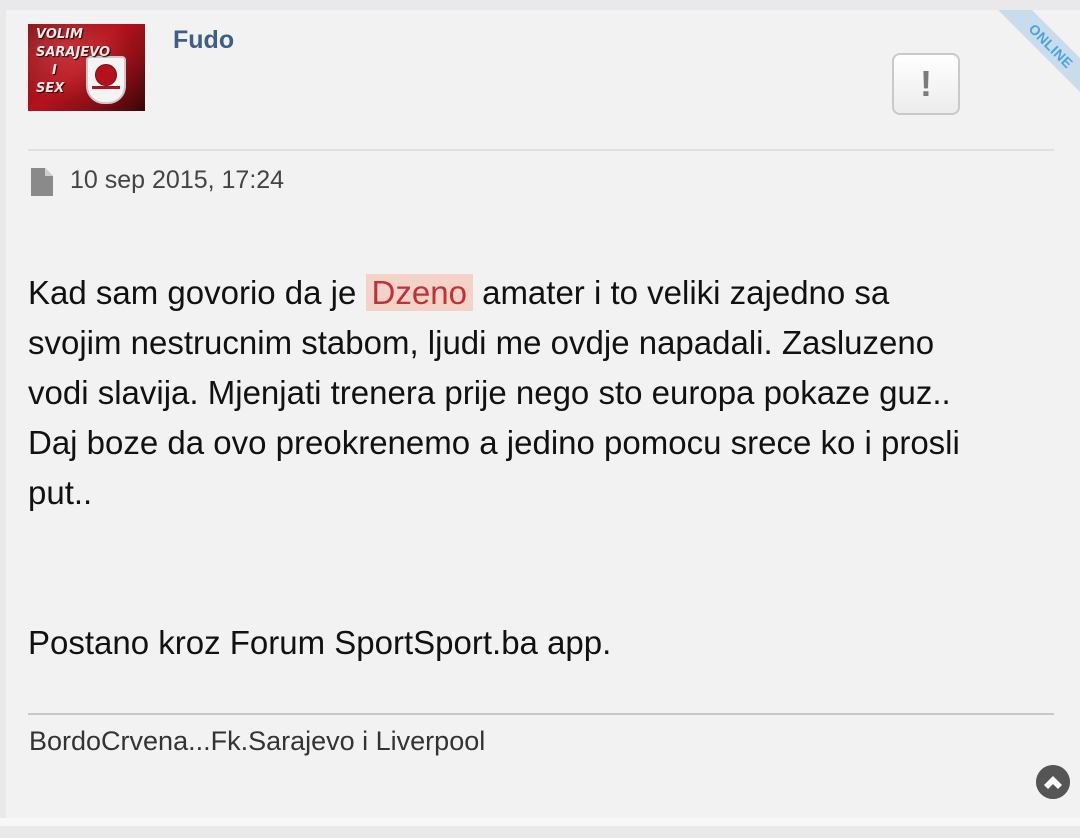 The width and height of the screenshot is (1080, 838). What do you see at coordinates (197, 292) in the screenshot?
I see `post-text: Kad sam govorio da je` at bounding box center [197, 292].